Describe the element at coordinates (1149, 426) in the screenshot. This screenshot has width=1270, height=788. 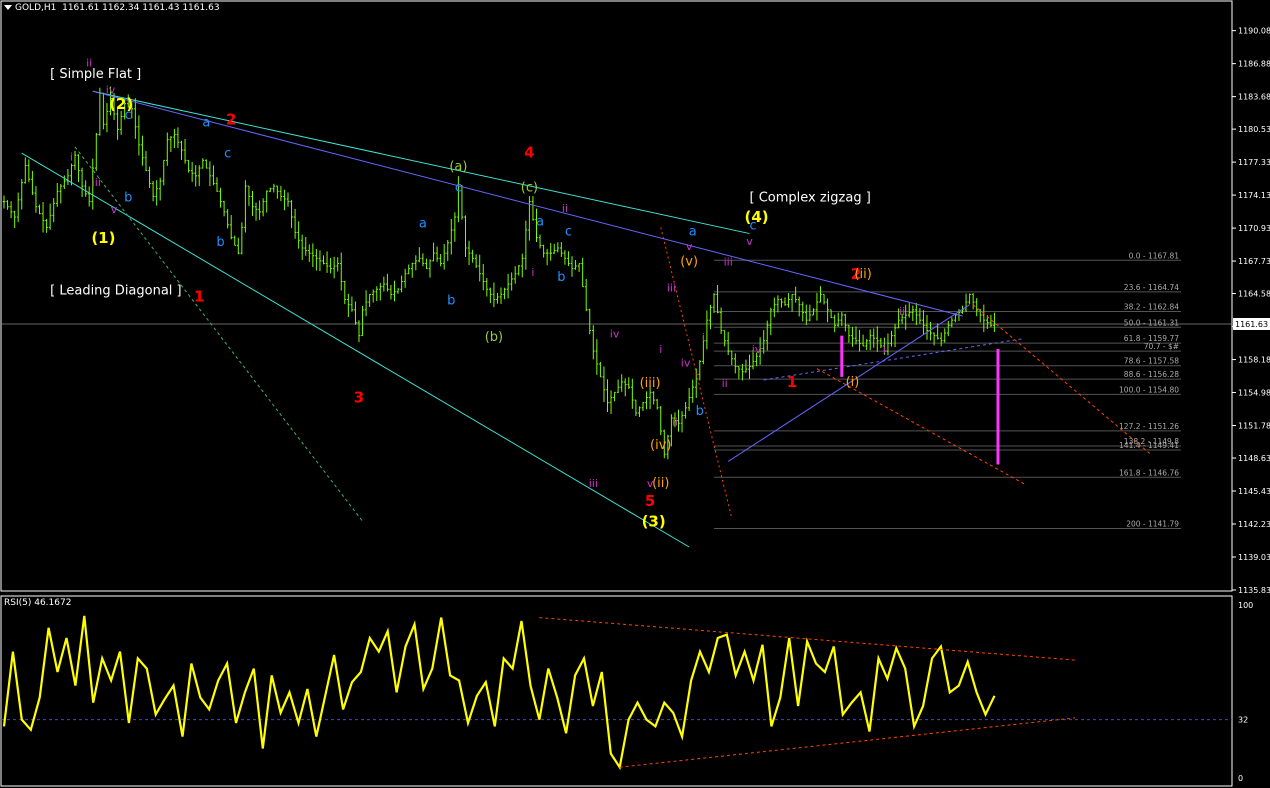
I see `fib-level-label: 127.2 - 1151.26` at that location.